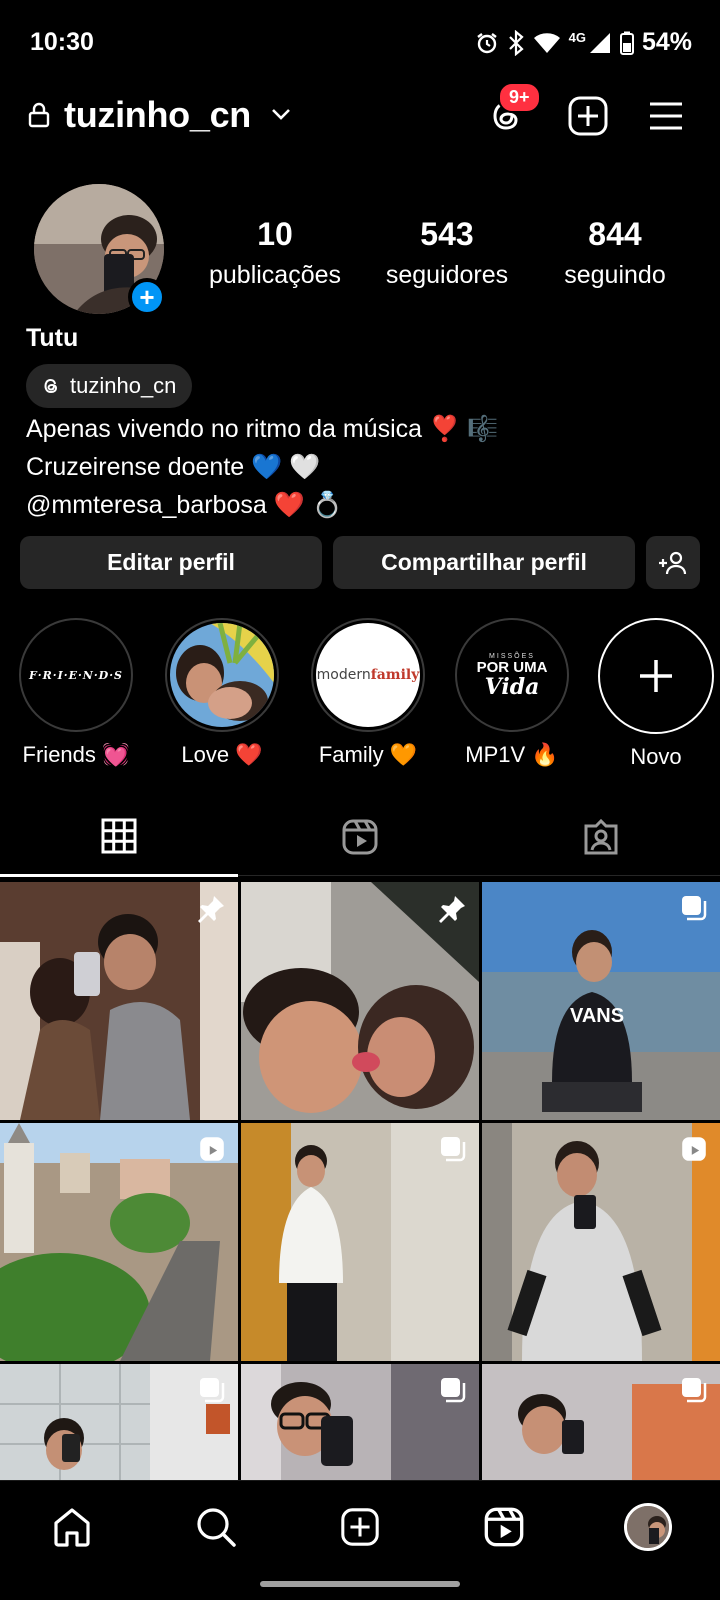 The image size is (720, 1600). Describe the element at coordinates (224, 429) in the screenshot. I see `bio-text: Apenas vivendo no ritmo da música` at that location.